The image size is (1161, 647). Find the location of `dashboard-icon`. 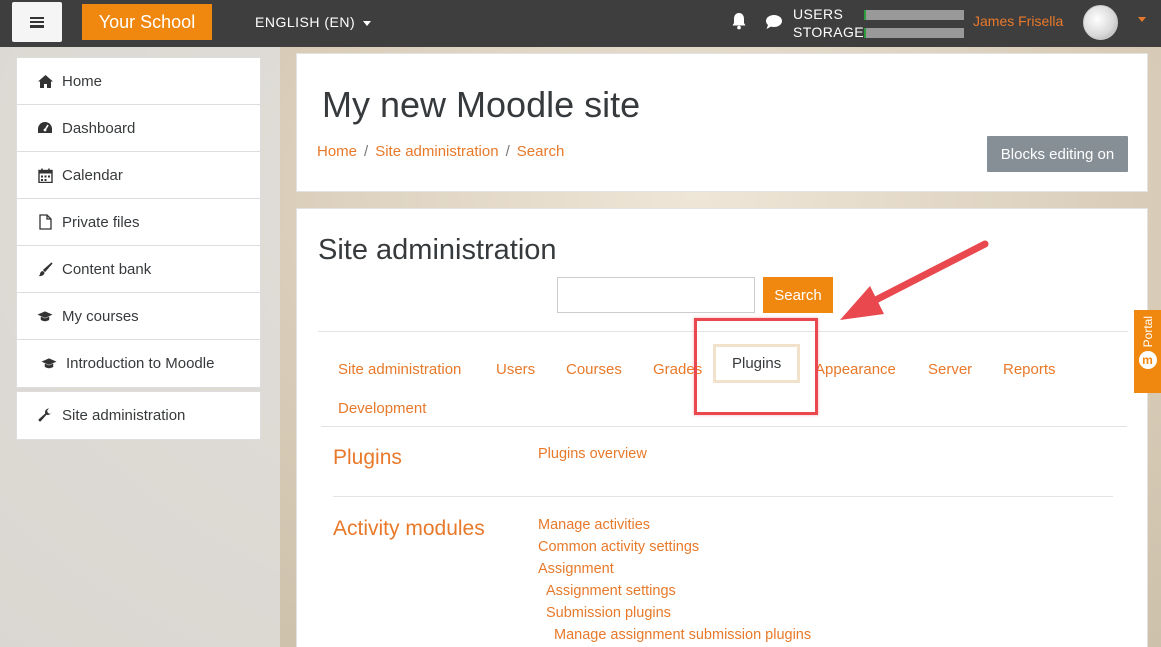

dashboard-icon is located at coordinates (45, 128).